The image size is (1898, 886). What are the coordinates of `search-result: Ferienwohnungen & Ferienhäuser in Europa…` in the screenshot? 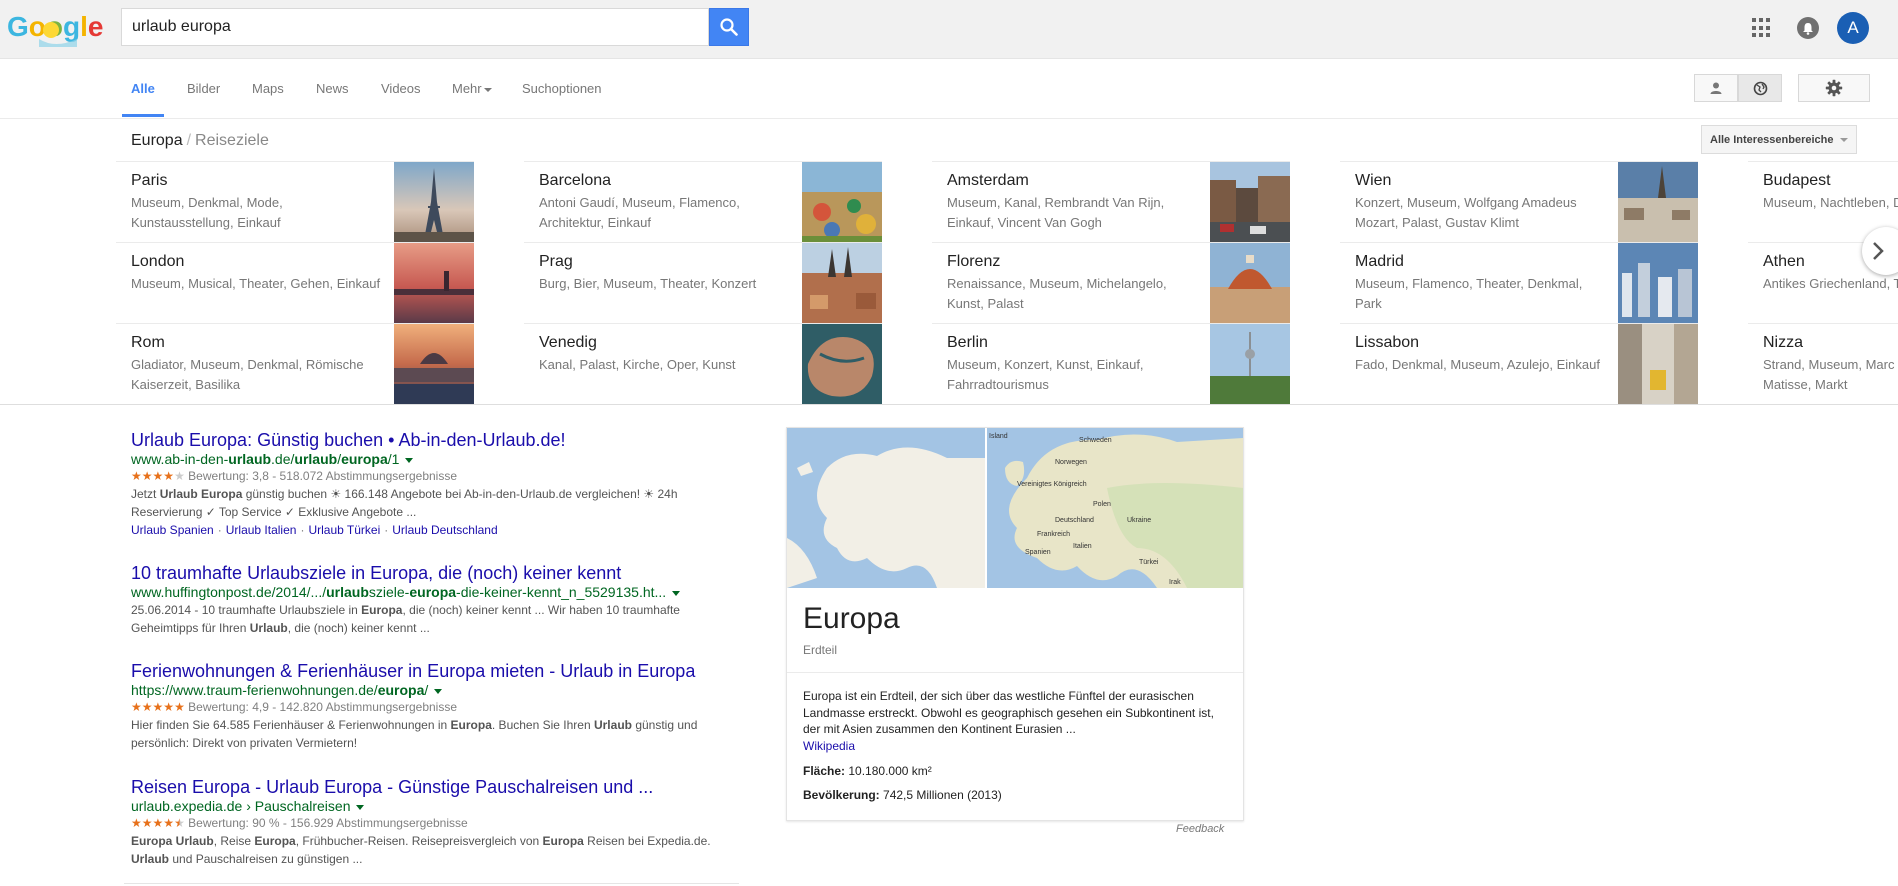 It's located at (436, 706).